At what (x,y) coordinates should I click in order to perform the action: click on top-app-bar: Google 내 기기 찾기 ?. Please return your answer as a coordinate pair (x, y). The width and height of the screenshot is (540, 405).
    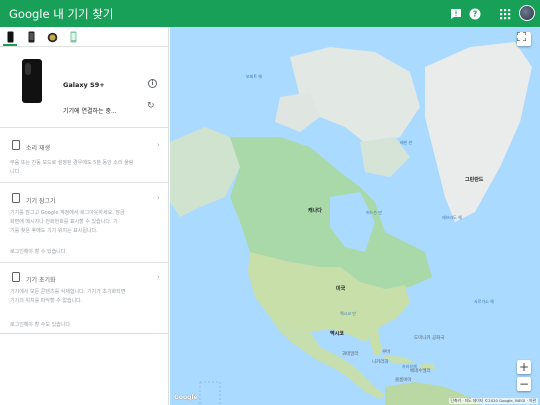
    Looking at the image, I should click on (270, 13).